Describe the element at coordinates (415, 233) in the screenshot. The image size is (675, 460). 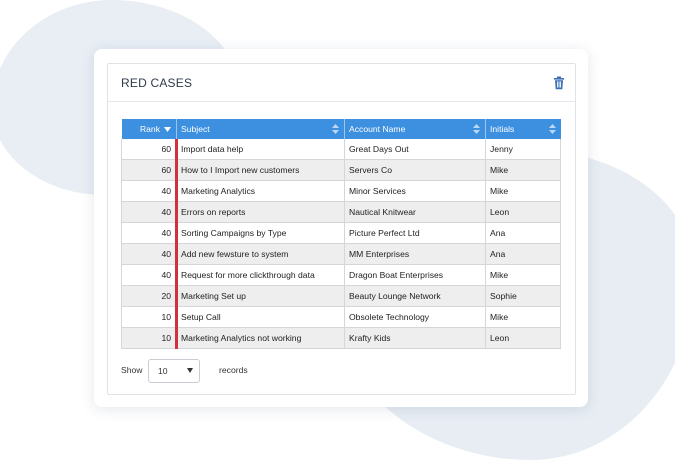
I see `account-cell: Picture Perfect Ltd` at that location.